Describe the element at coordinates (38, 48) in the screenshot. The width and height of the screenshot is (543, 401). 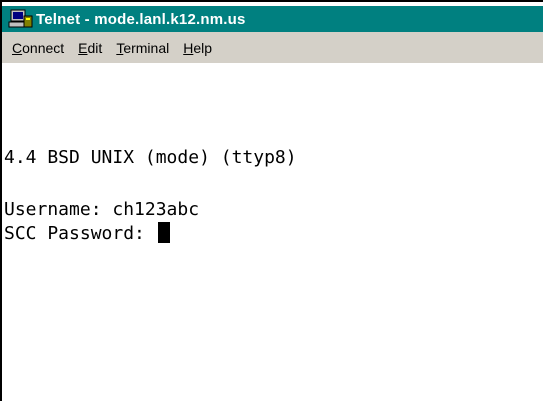
I see `menu-connect: Connect` at that location.